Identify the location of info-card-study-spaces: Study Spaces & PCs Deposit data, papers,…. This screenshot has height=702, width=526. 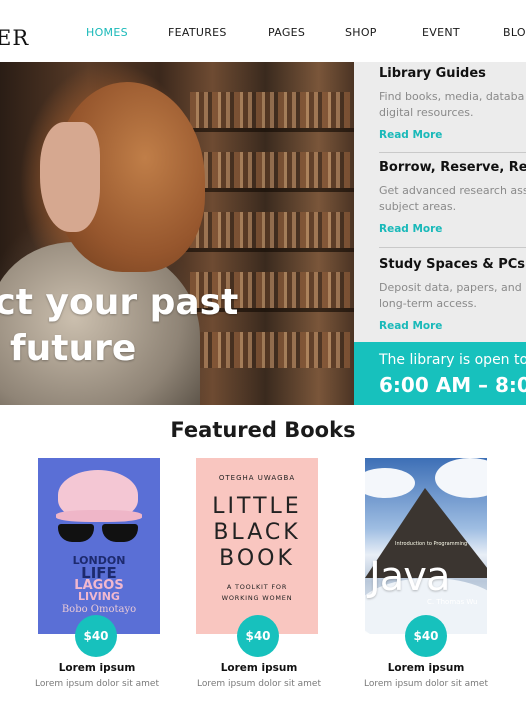
(452, 294).